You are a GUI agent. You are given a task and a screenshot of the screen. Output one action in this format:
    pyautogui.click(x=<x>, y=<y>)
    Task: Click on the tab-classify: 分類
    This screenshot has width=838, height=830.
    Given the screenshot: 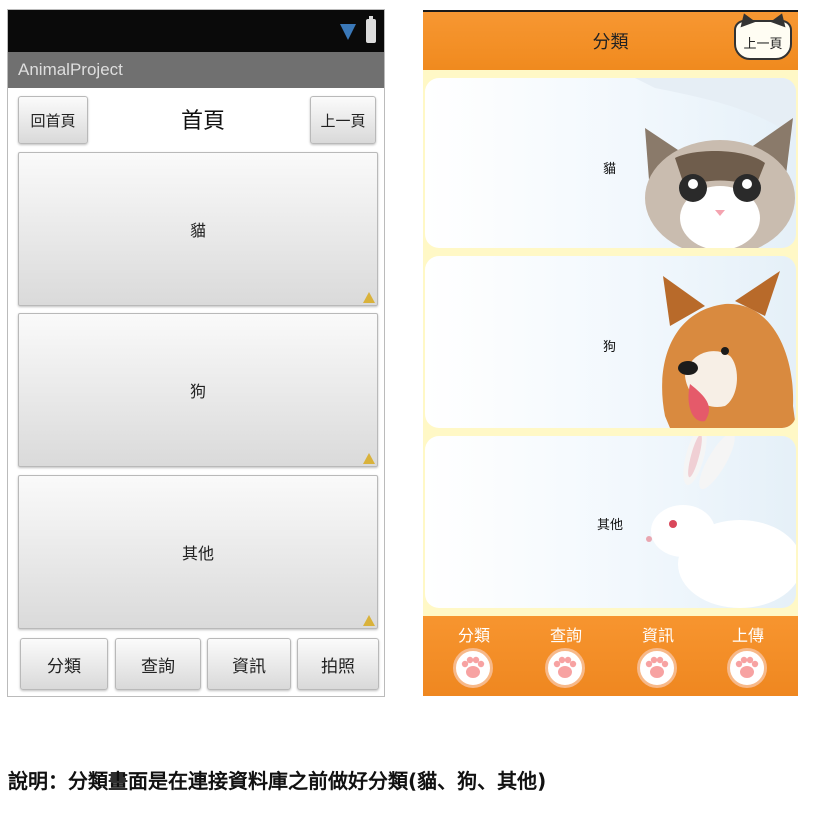 What is the action you would take?
    pyautogui.click(x=474, y=656)
    